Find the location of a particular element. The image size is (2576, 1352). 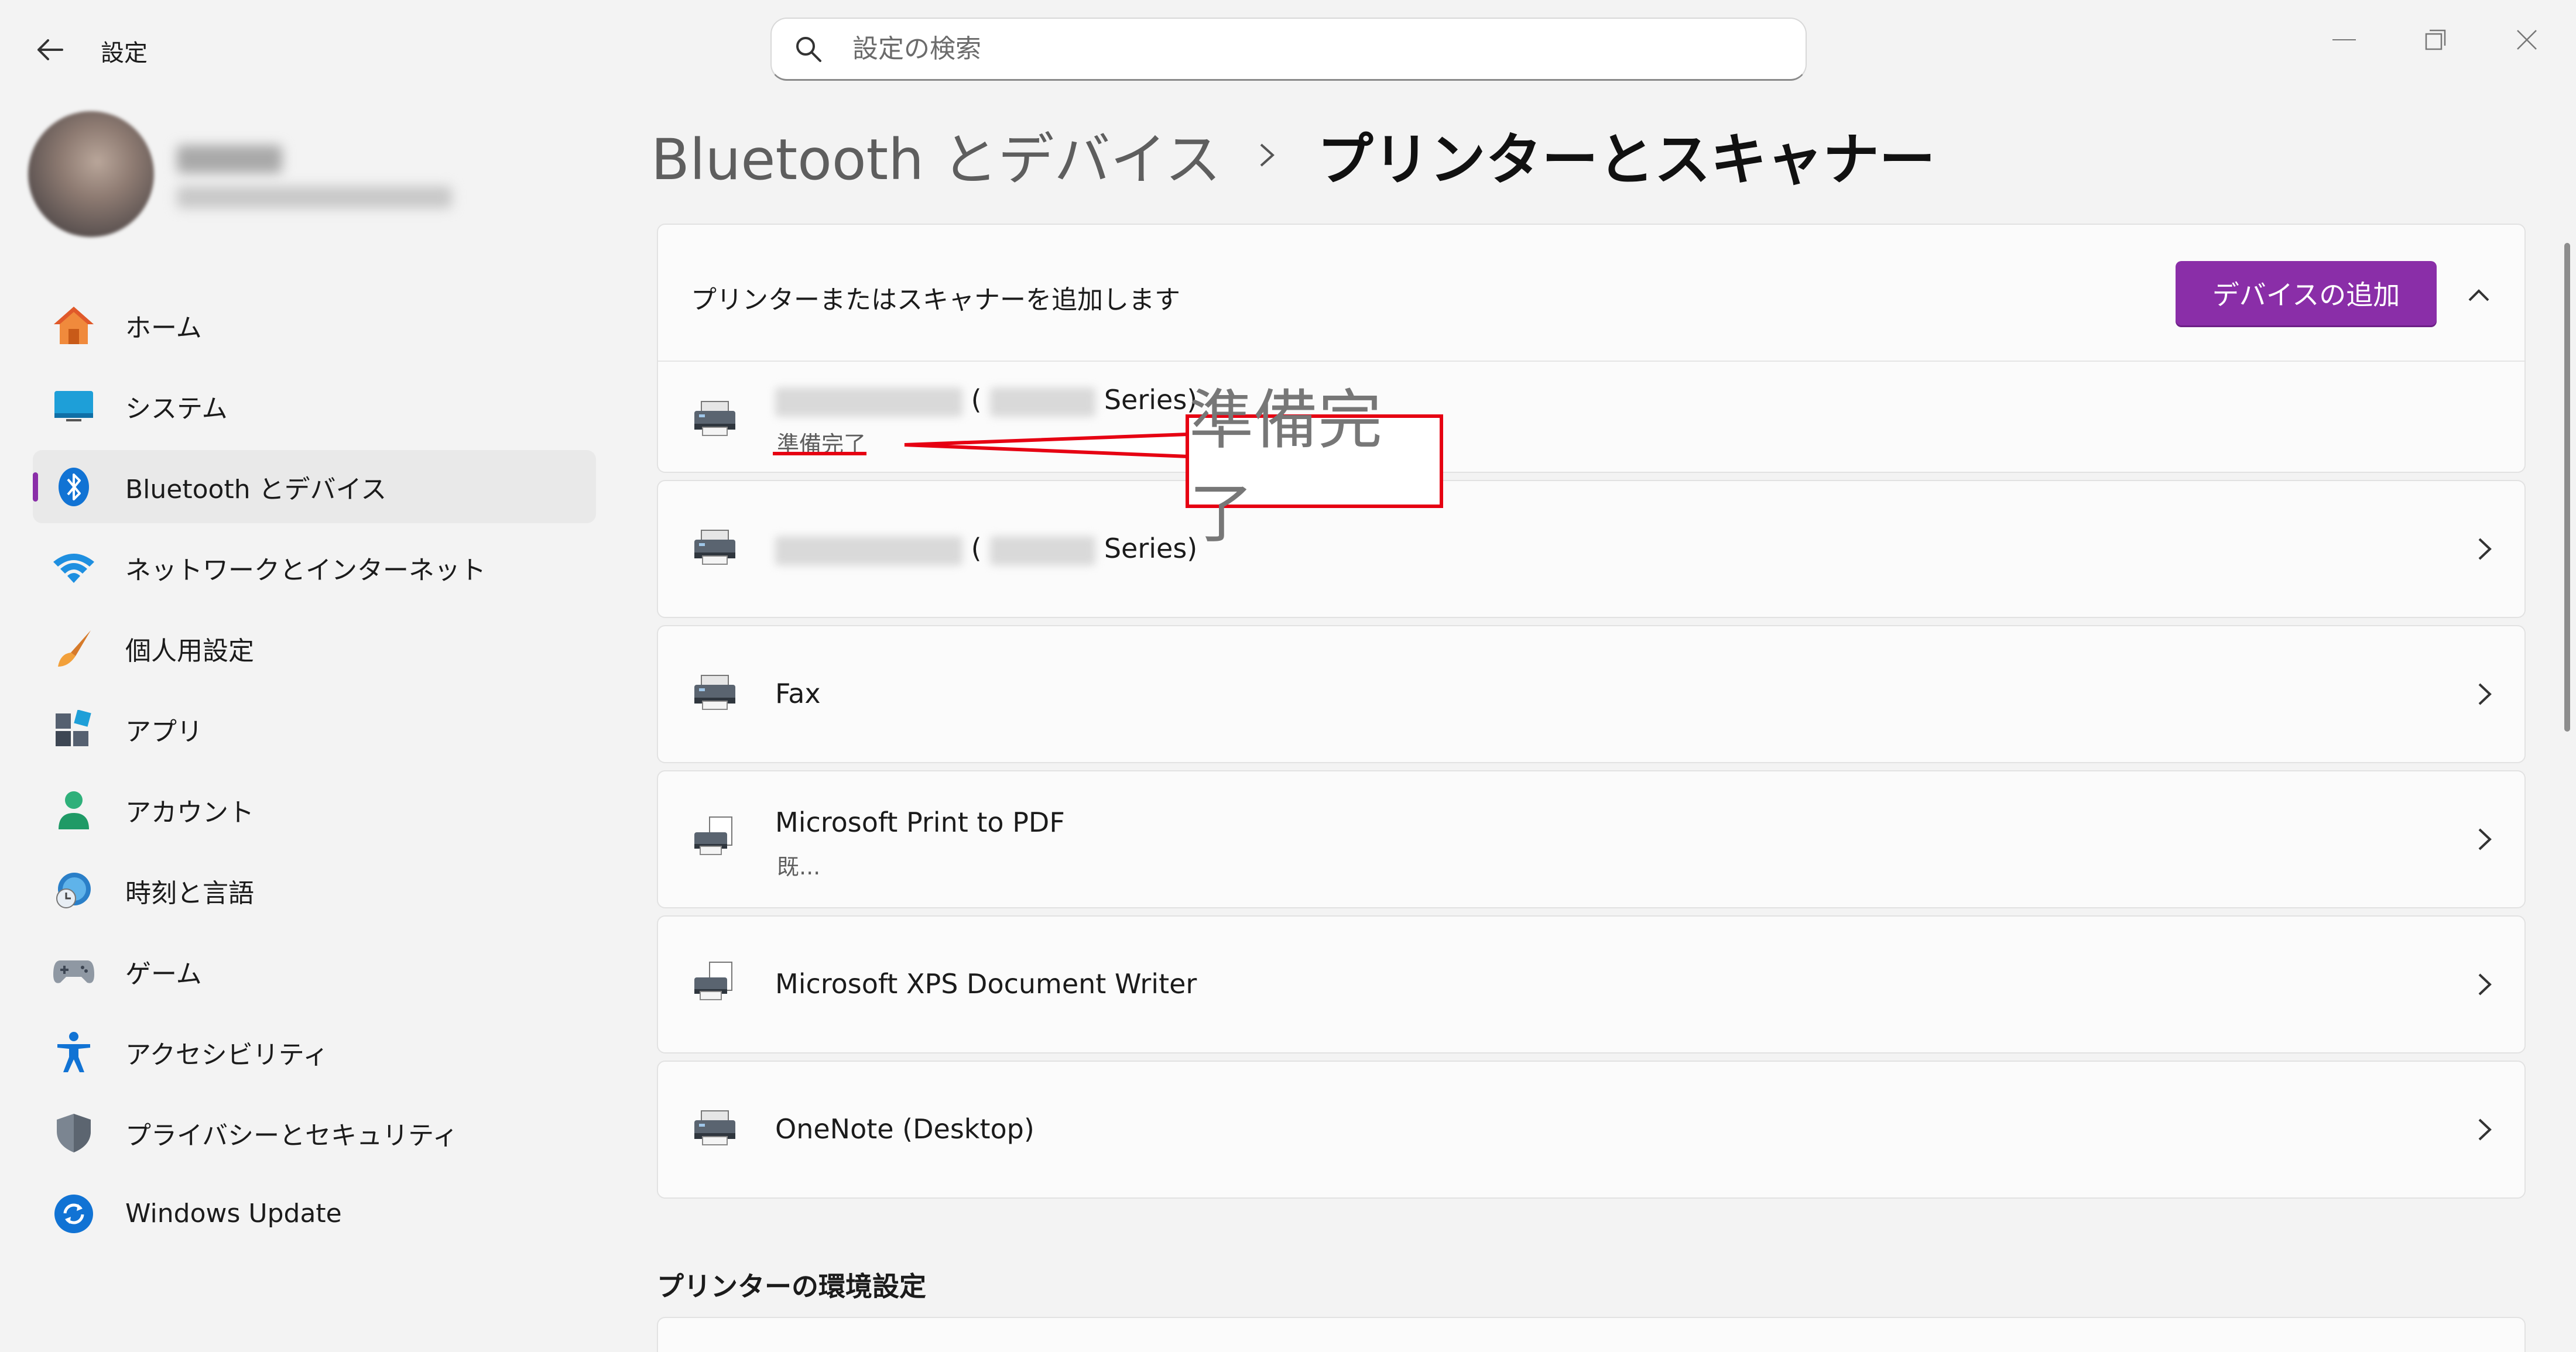

back-arrow-icon is located at coordinates (50, 50).